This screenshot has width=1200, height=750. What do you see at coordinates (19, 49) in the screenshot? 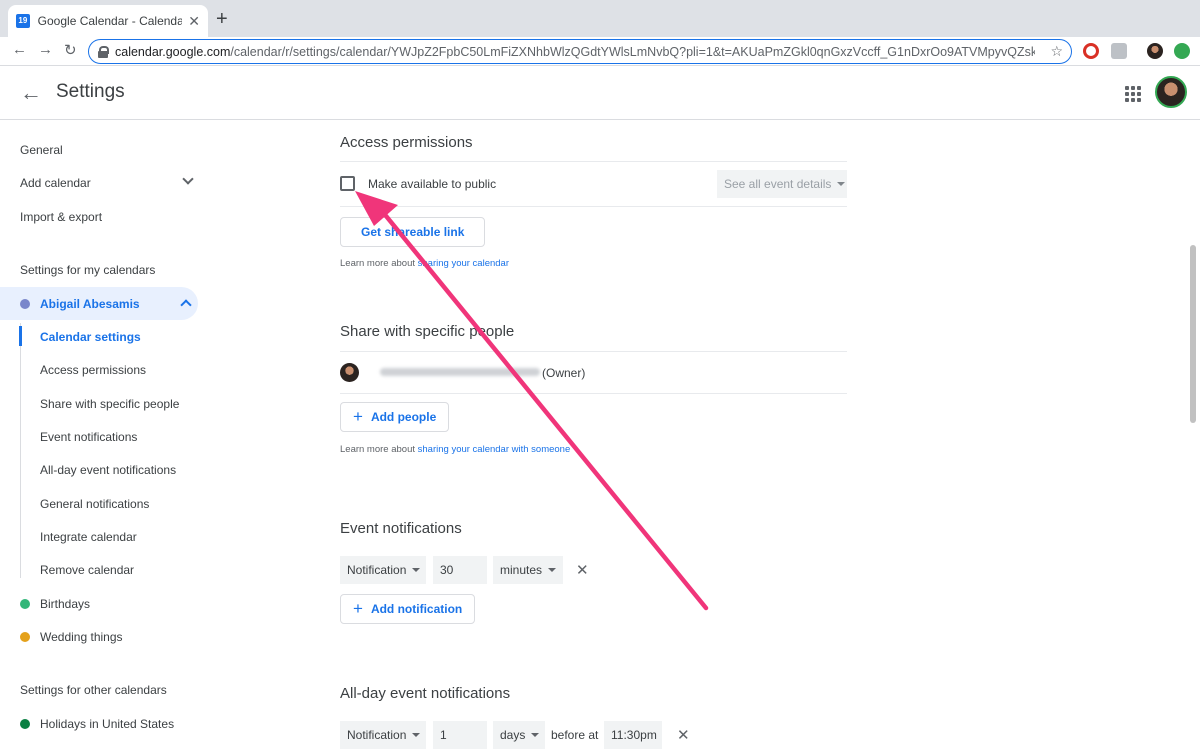
I see `back-icon: ←` at bounding box center [19, 49].